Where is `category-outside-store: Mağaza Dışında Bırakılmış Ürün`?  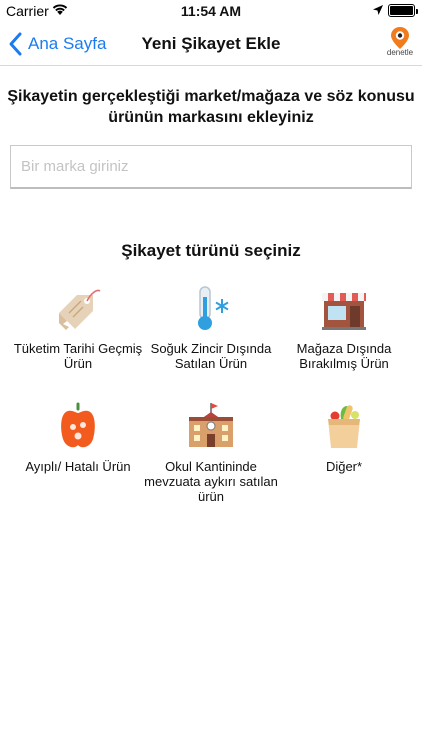 category-outside-store: Mağaza Dışında Bırakılmış Ürün is located at coordinates (344, 327).